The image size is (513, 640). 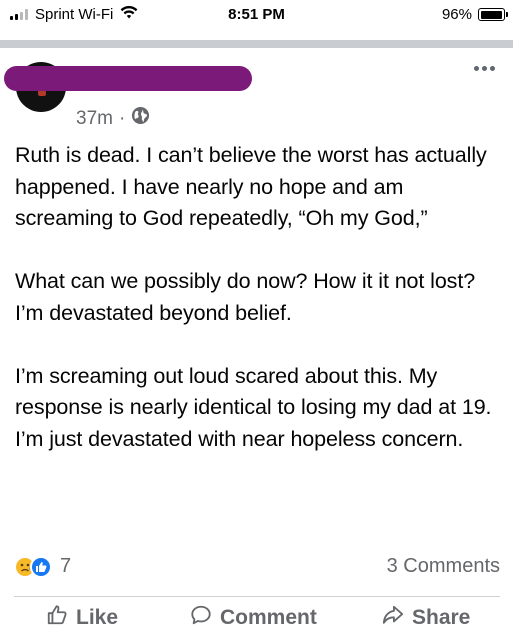 What do you see at coordinates (443, 566) in the screenshot?
I see `comments-count: 3 Comments` at bounding box center [443, 566].